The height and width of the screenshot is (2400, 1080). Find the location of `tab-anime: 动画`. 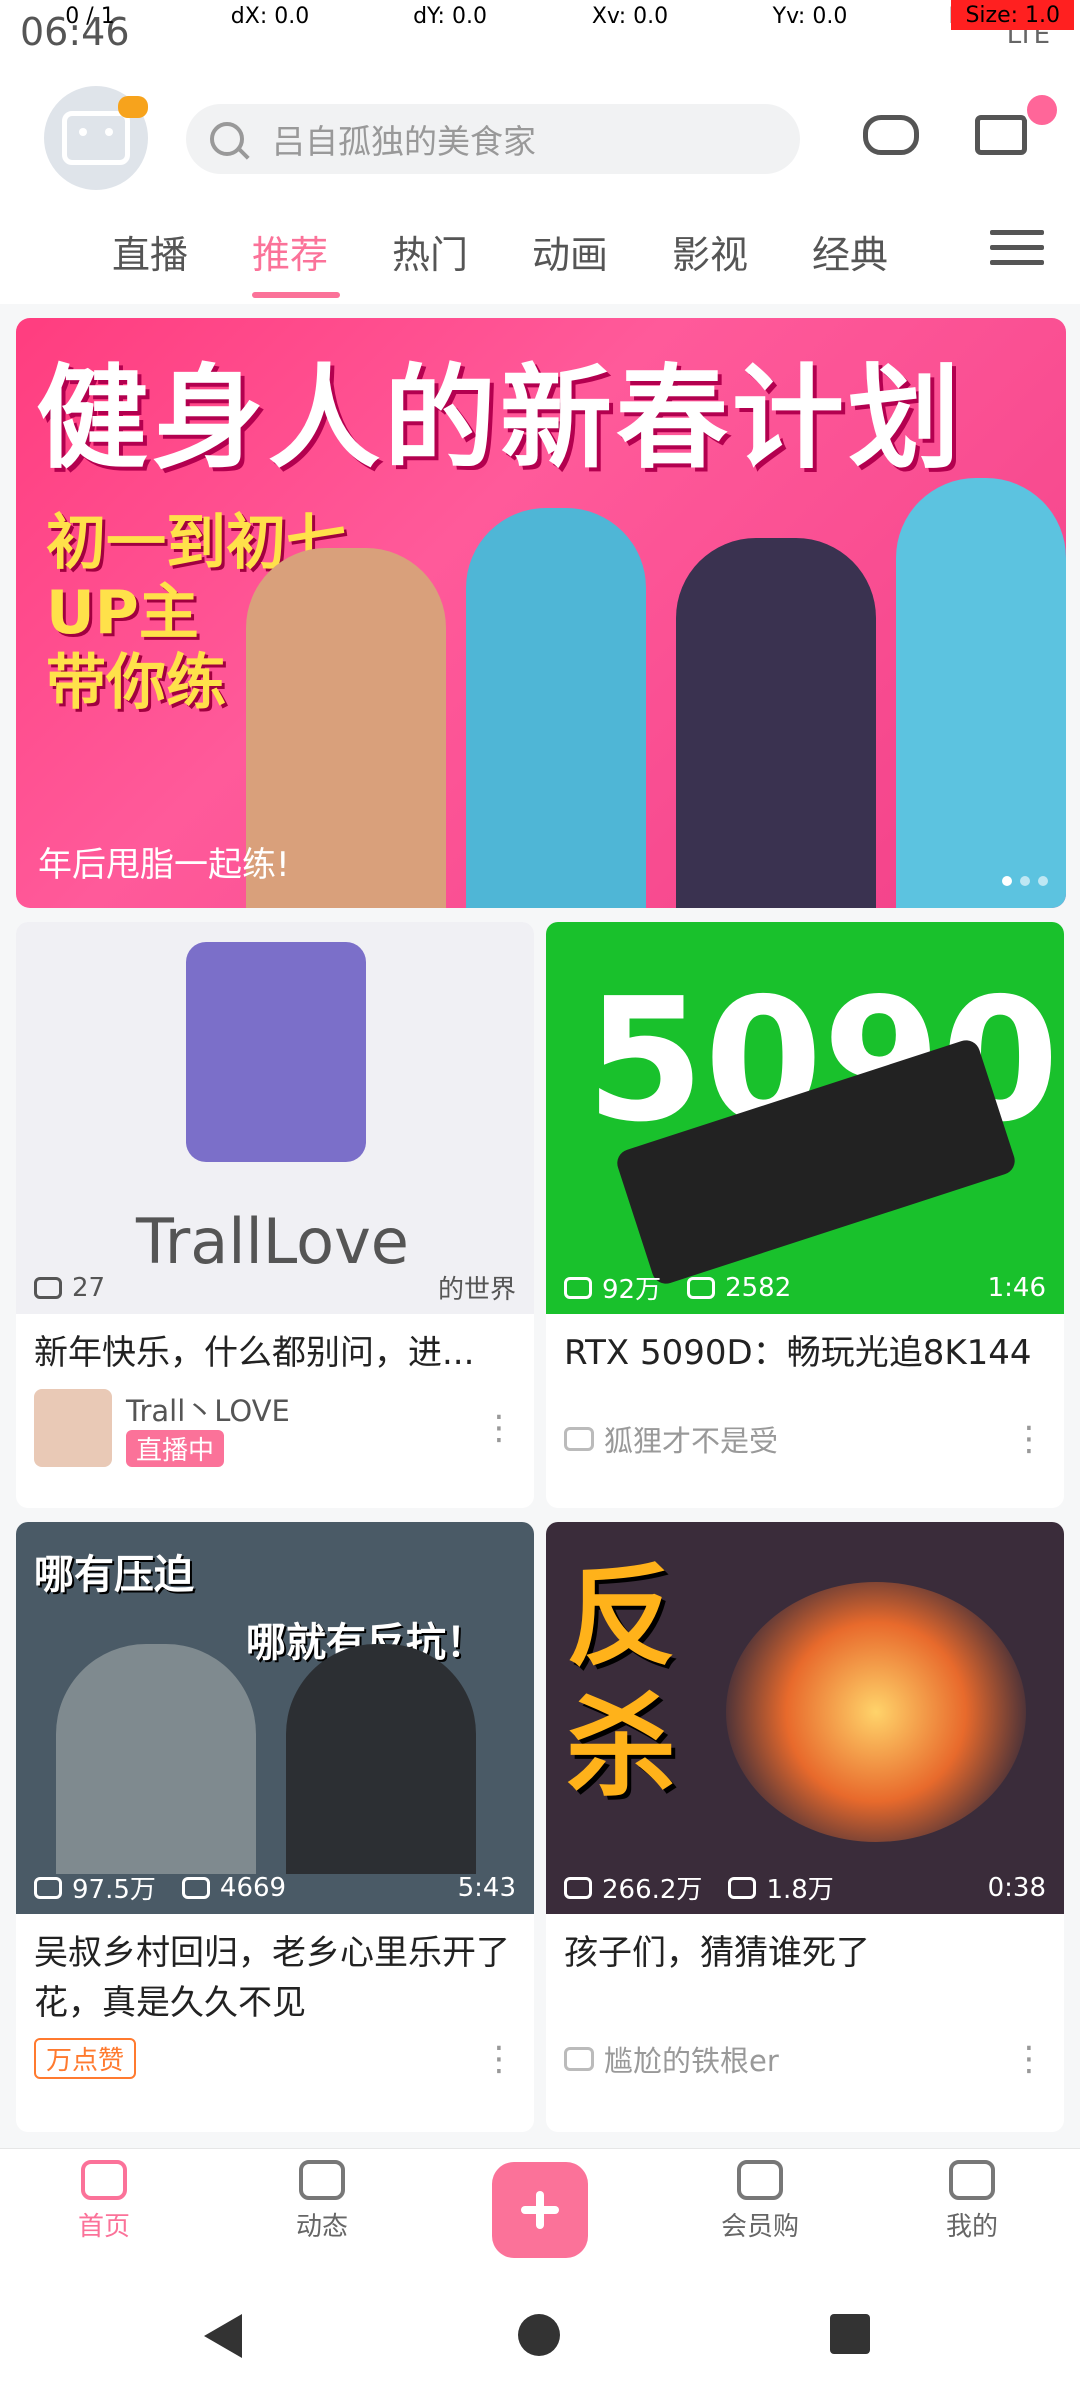

tab-anime: 动画 is located at coordinates (570, 251).